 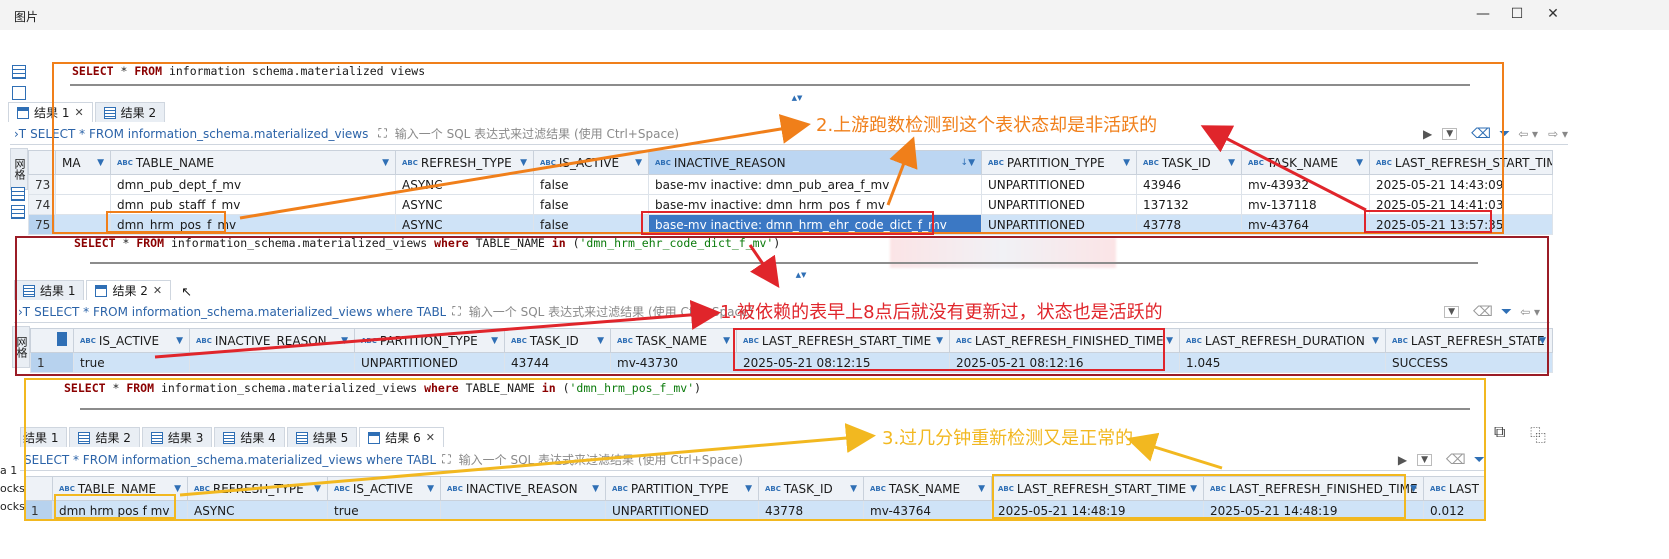 I want to click on annotation-note-2: 2.上游跑数检测到这个表状态却是非活跃的, so click(x=987, y=125).